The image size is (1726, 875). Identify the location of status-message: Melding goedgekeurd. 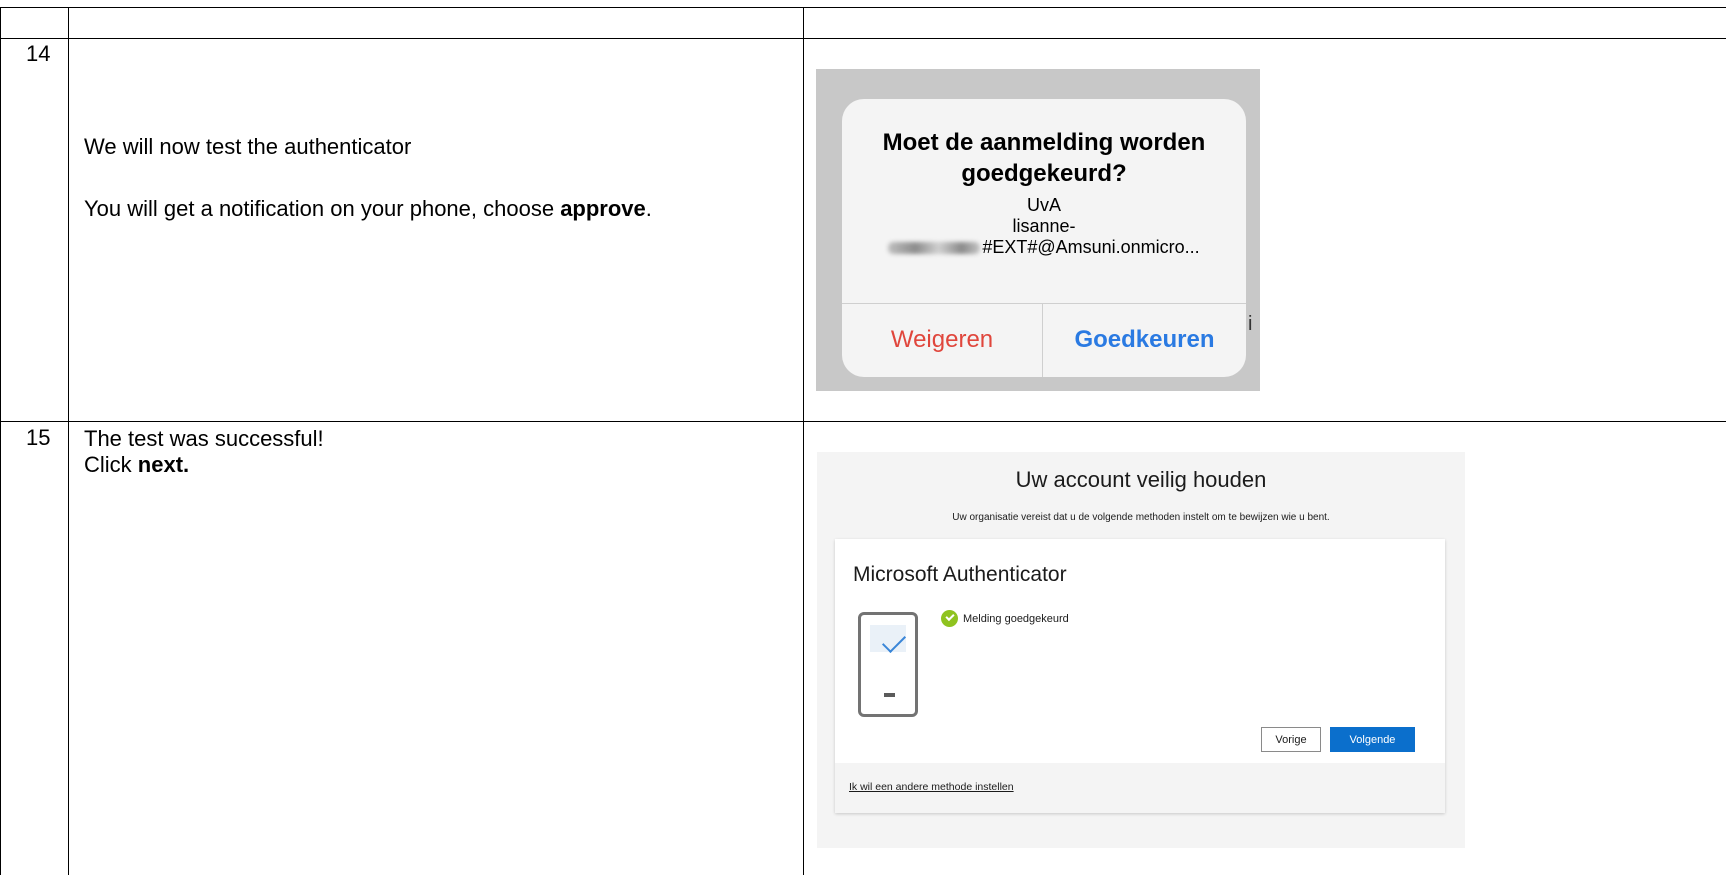
(1005, 618).